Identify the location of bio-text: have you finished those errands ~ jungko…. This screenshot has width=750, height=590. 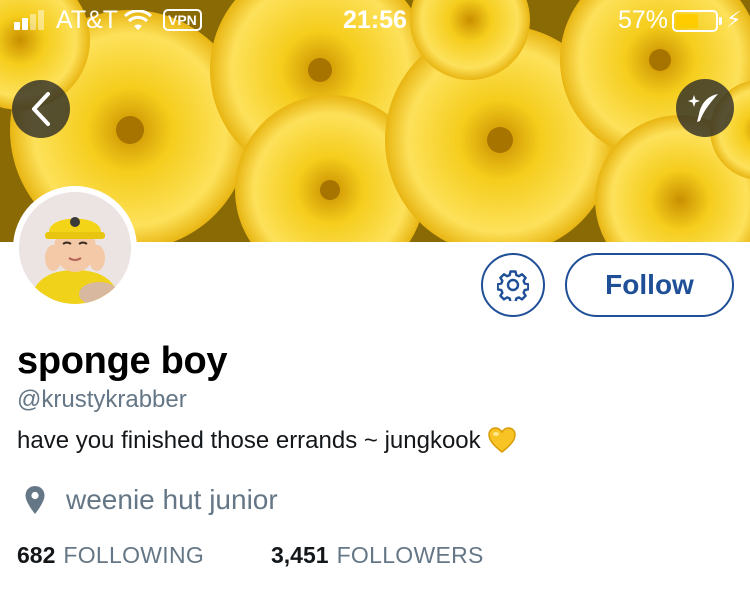
(249, 440).